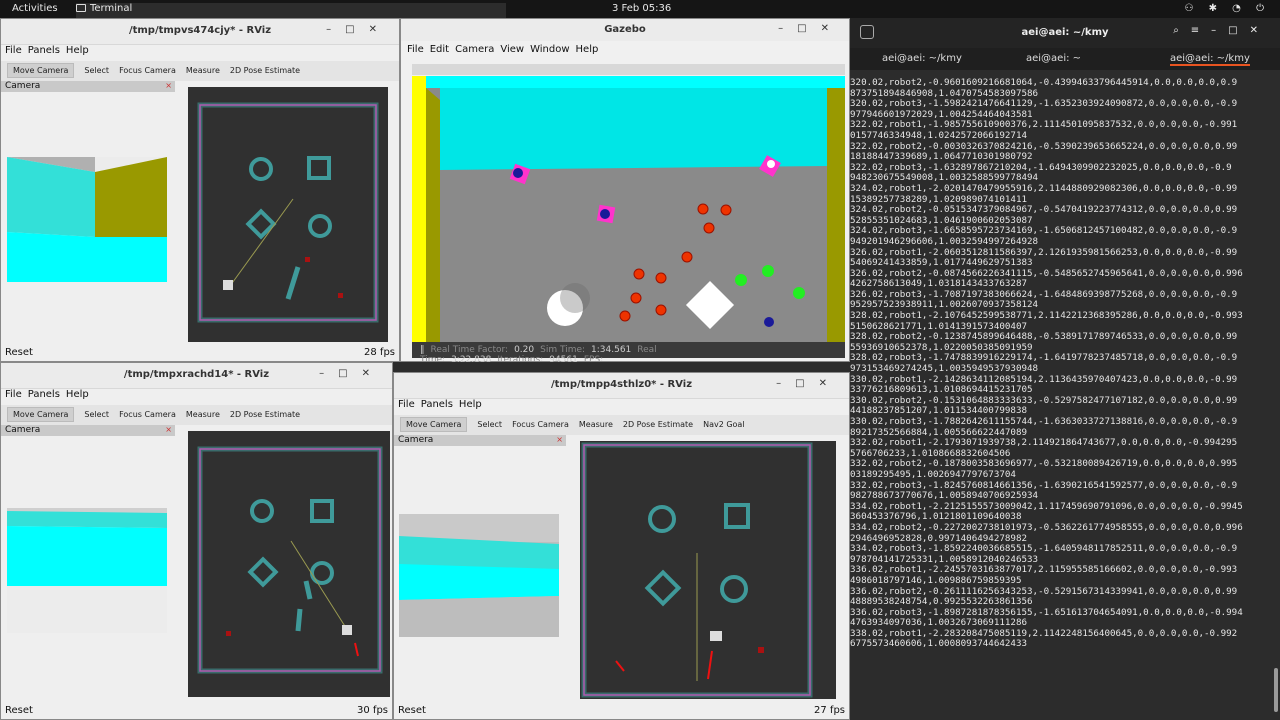 The image size is (1280, 720). What do you see at coordinates (1221, 30) in the screenshot?
I see `window-controls: ⌕≡–□✕` at bounding box center [1221, 30].